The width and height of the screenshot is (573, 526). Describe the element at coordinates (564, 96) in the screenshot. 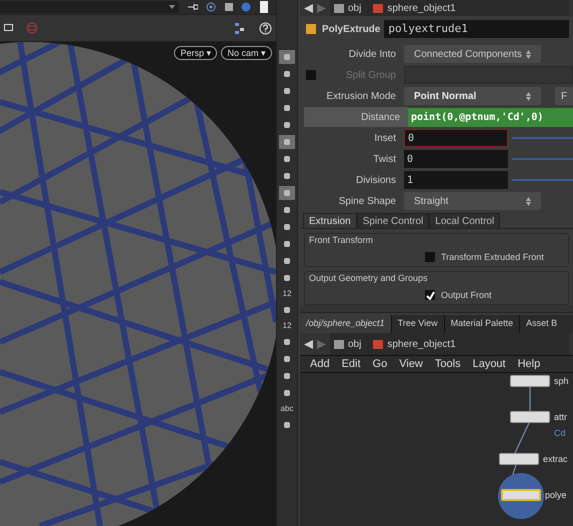

I see `button: F` at that location.